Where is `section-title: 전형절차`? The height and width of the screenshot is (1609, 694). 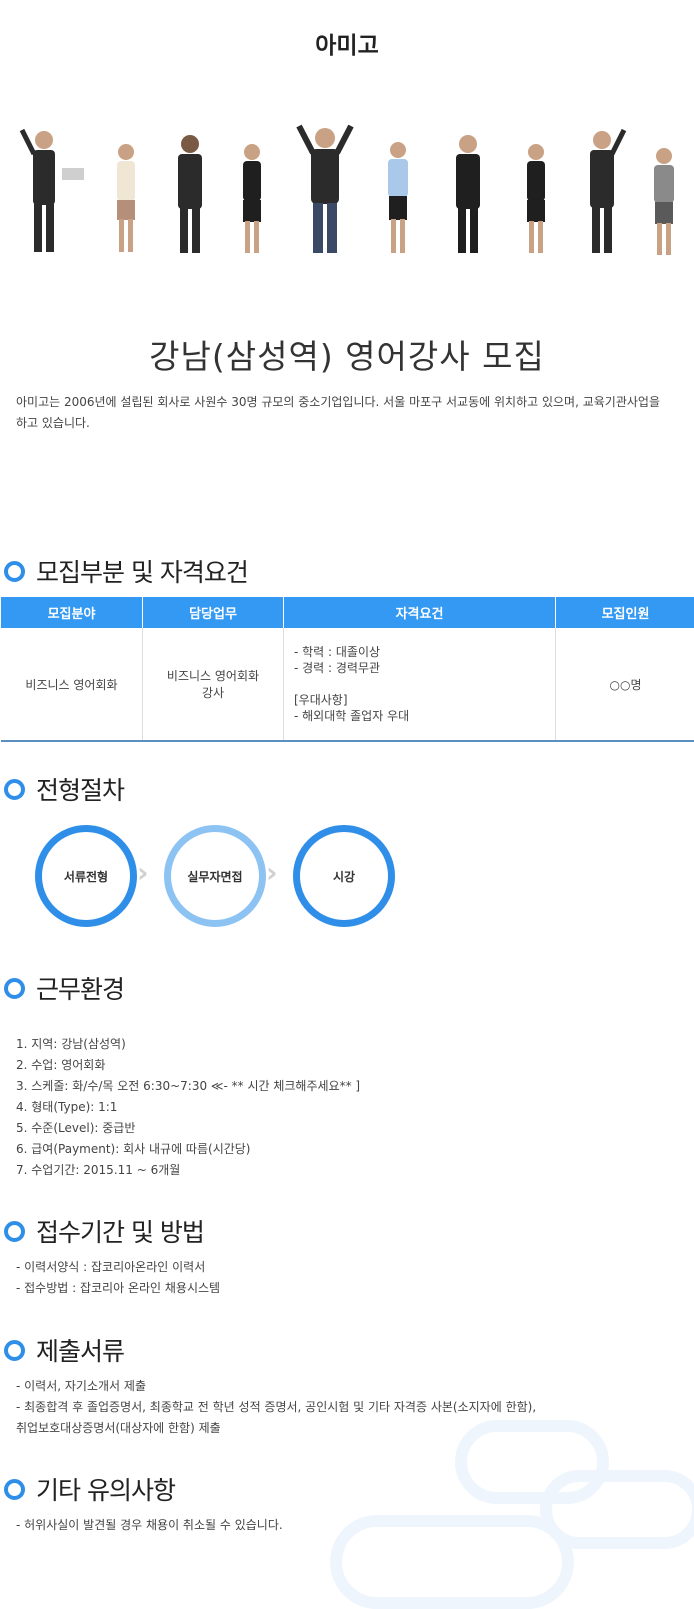
section-title: 전형절차 is located at coordinates (80, 789).